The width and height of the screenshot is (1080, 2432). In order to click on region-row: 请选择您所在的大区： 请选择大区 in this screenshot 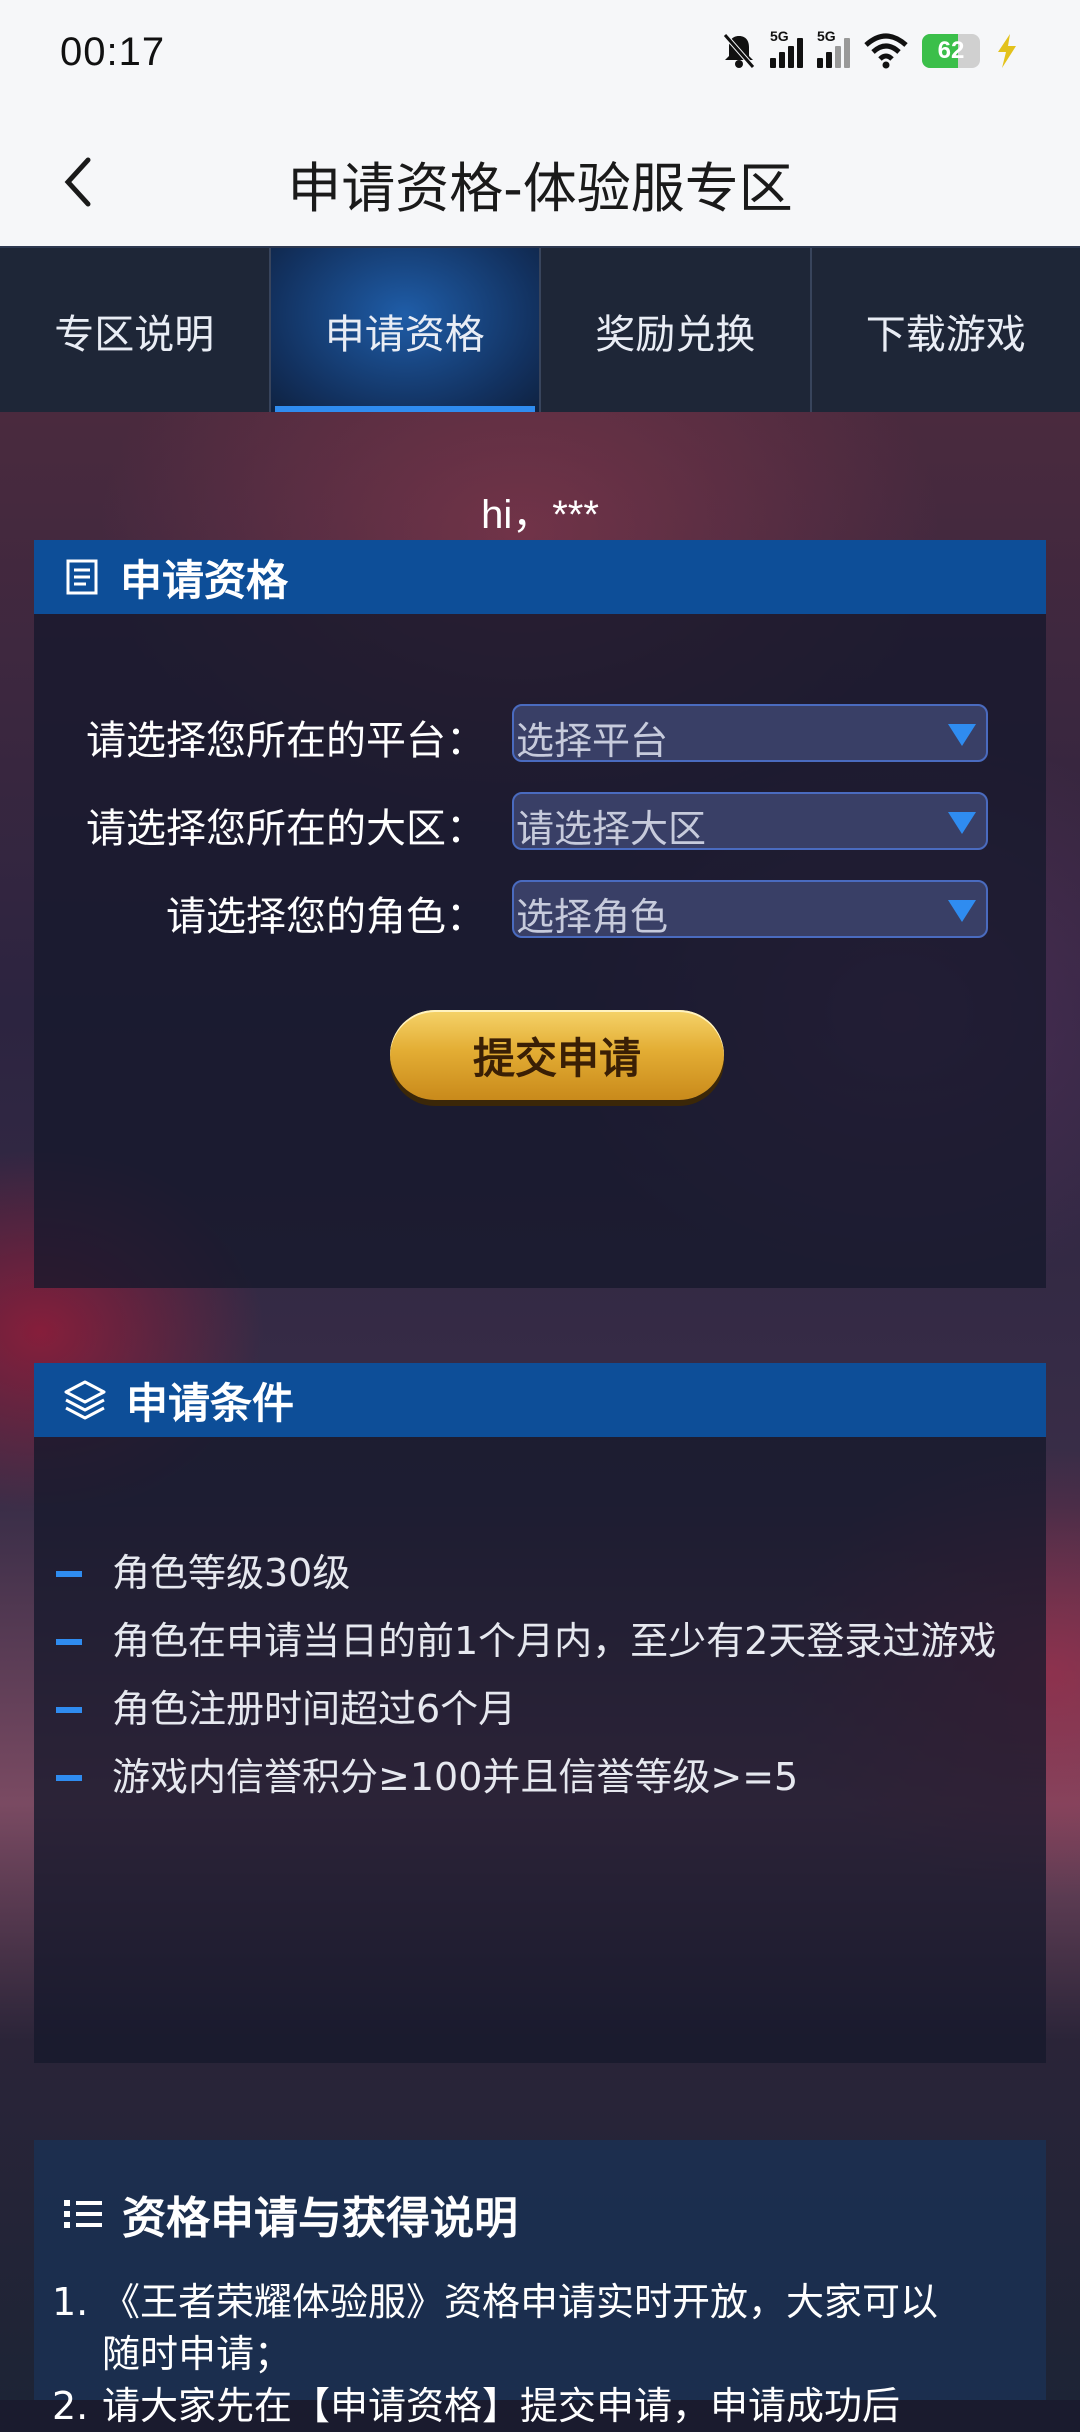, I will do `click(540, 822)`.